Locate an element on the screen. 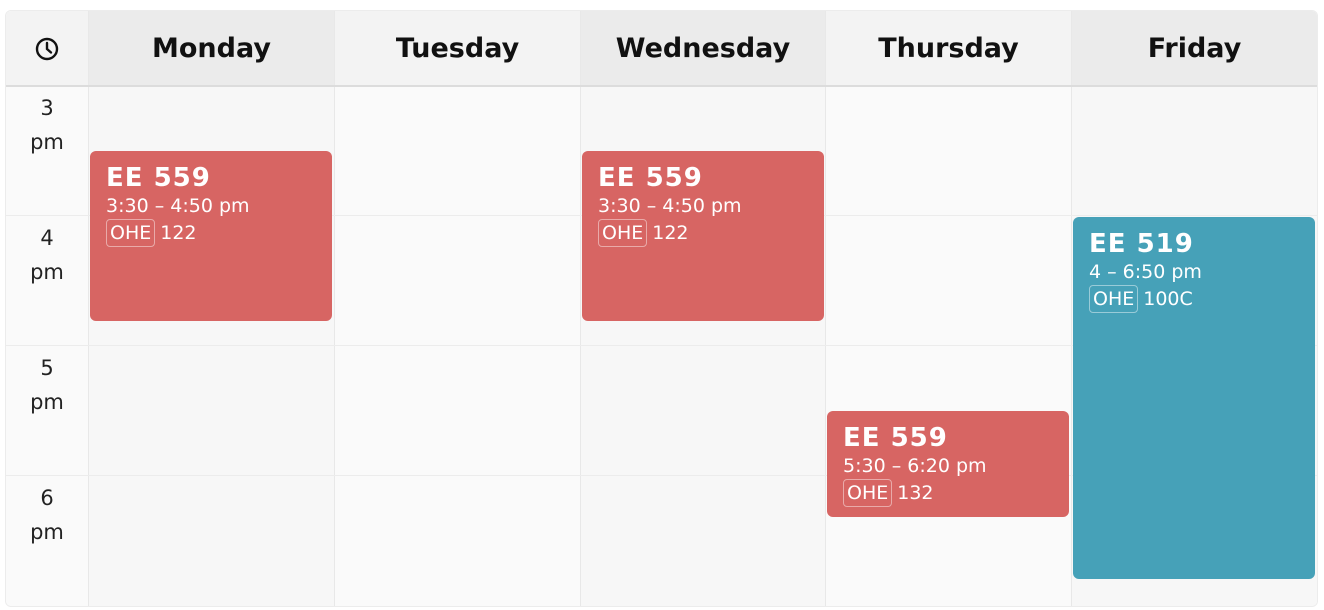 The height and width of the screenshot is (610, 1324). clock-icon is located at coordinates (47, 48).